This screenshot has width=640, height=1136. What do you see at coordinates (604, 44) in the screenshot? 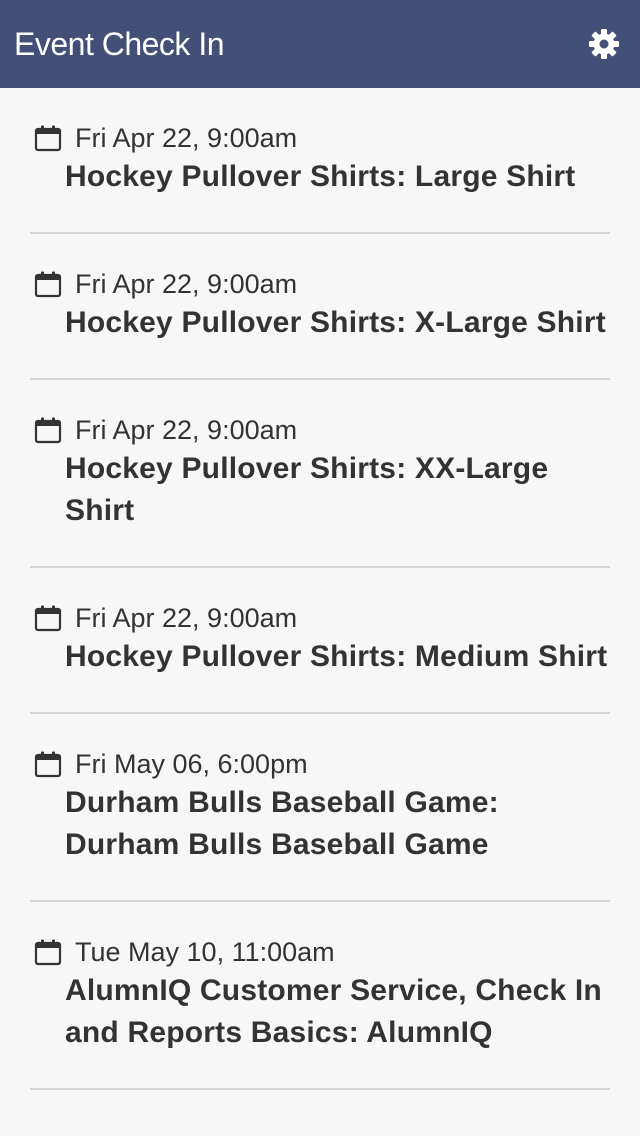
I see `gear-icon` at bounding box center [604, 44].